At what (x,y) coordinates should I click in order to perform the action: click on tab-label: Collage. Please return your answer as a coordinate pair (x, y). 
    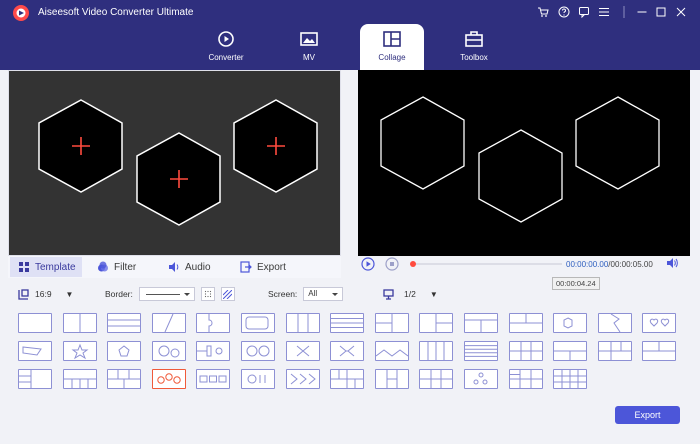
    Looking at the image, I should click on (392, 57).